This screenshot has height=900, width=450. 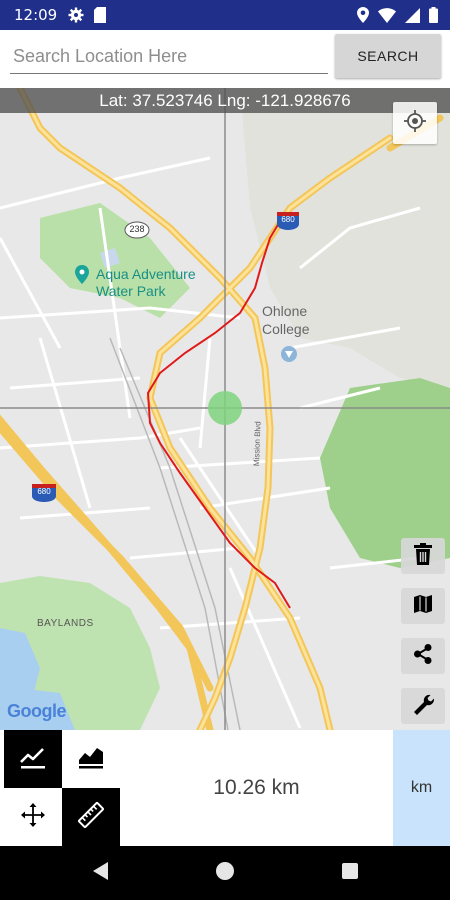 I want to click on search-row: SEARCH, so click(x=225, y=59).